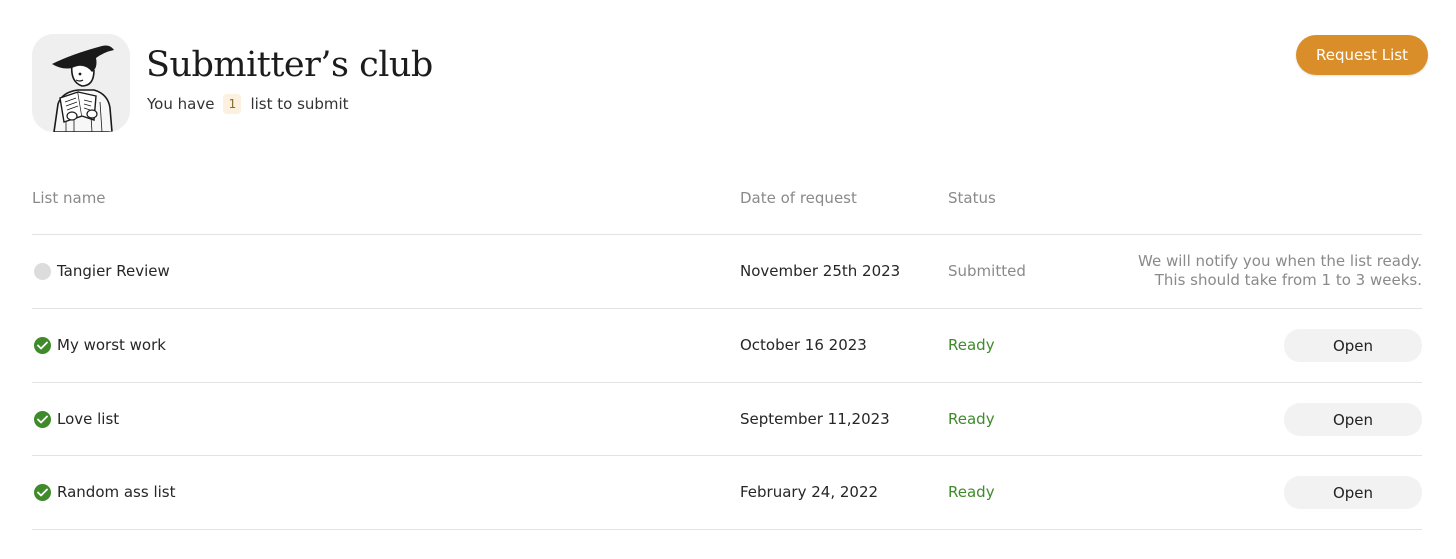  I want to click on list-name: Tangier Review, so click(113, 271).